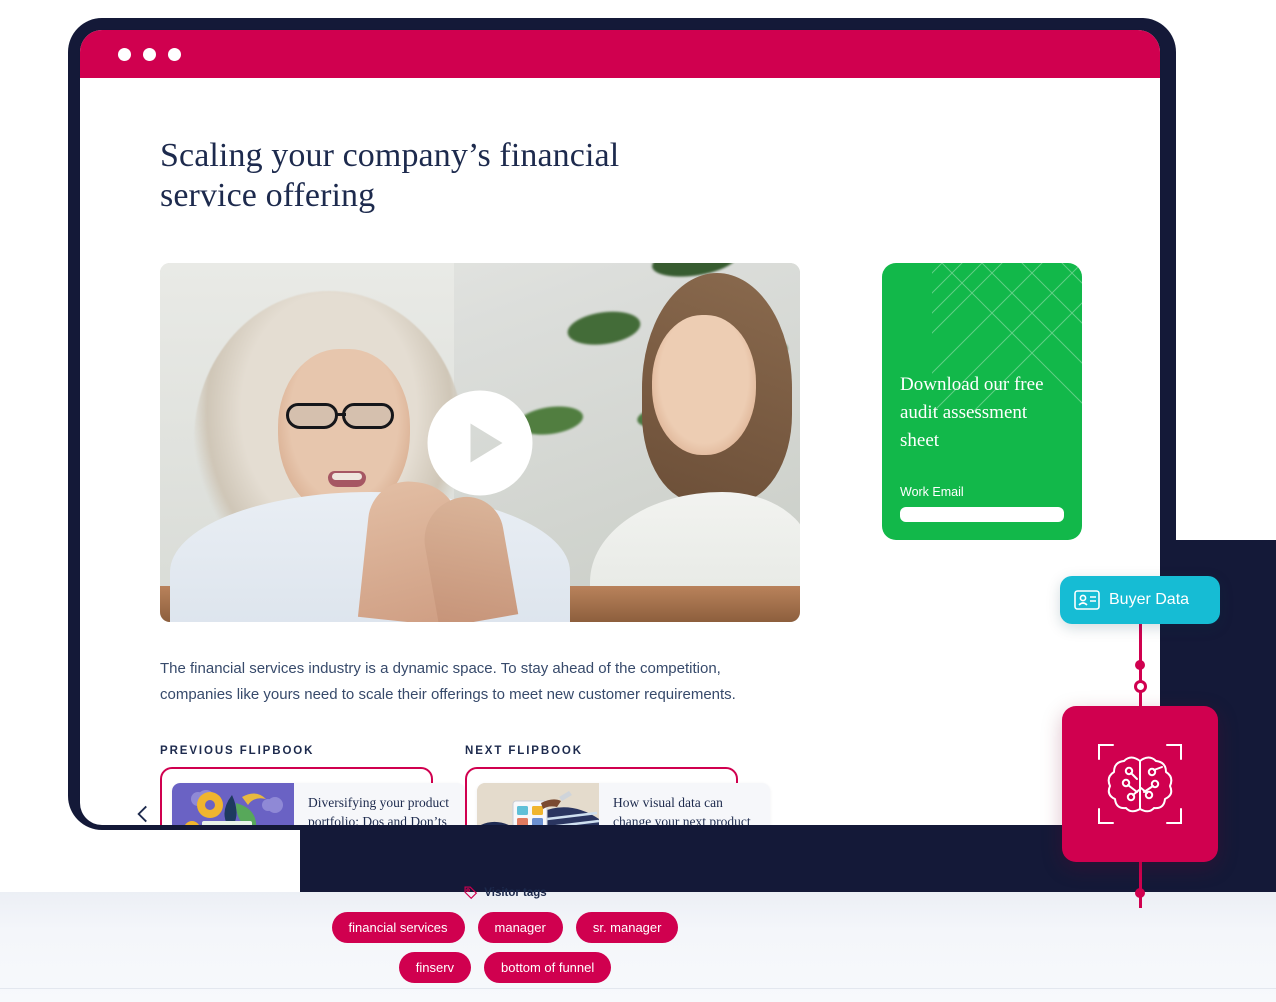 The image size is (1276, 1002). I want to click on minimize-dot, so click(124, 54).